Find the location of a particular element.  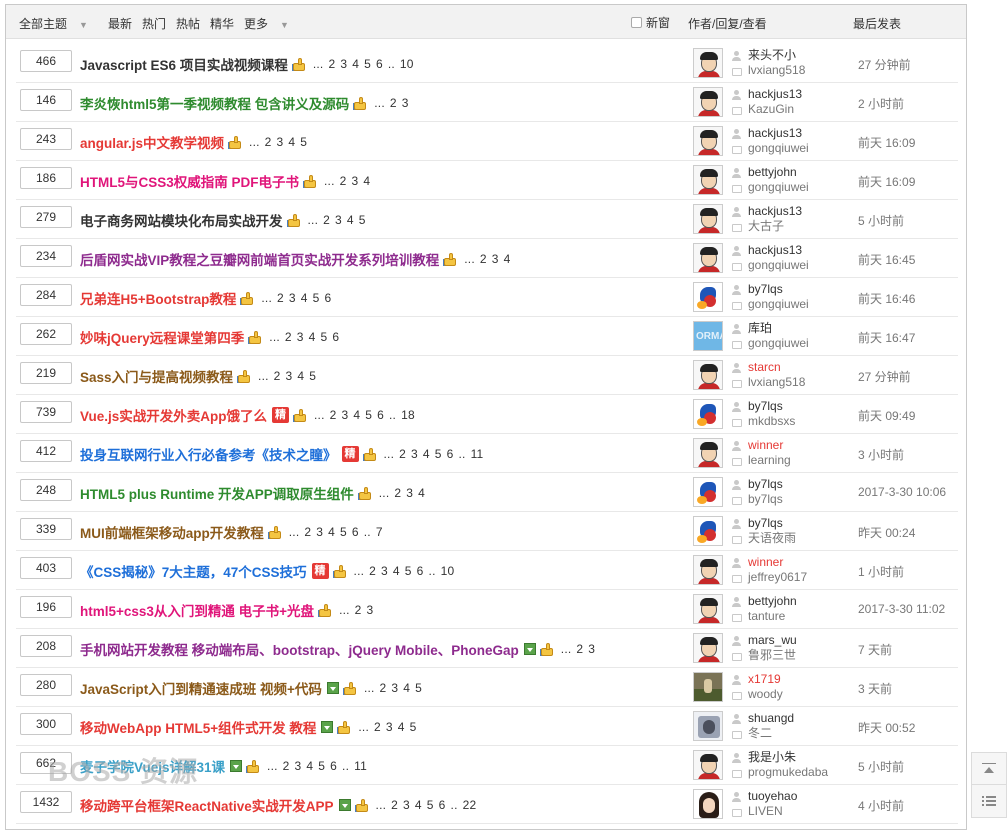

last-post-time: 5 小时前 is located at coordinates (881, 220).